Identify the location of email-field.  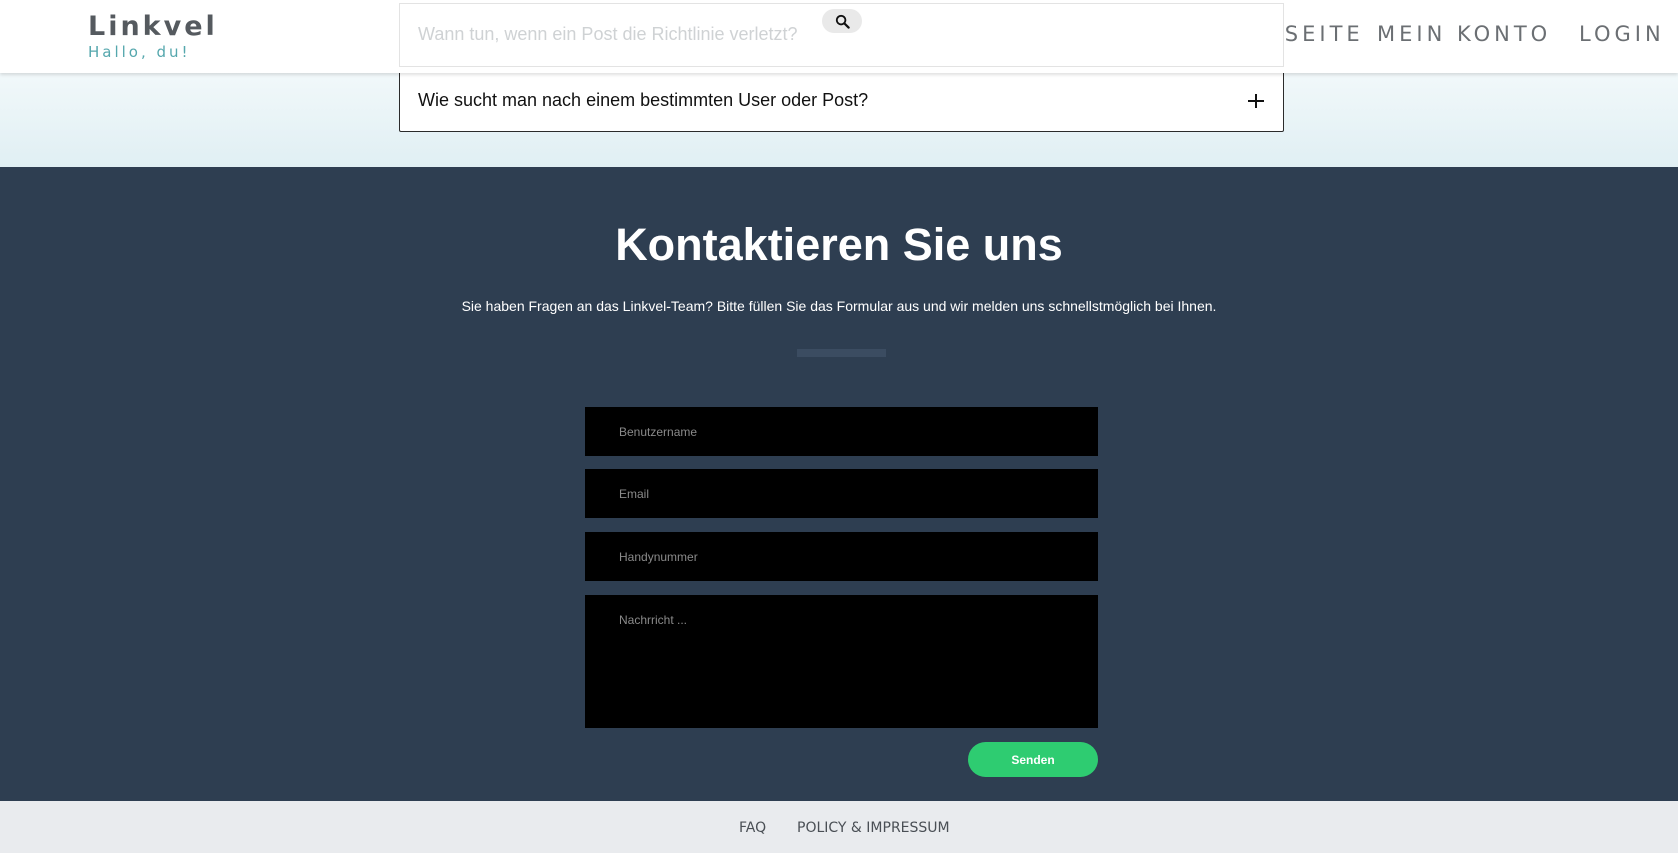
(841, 493).